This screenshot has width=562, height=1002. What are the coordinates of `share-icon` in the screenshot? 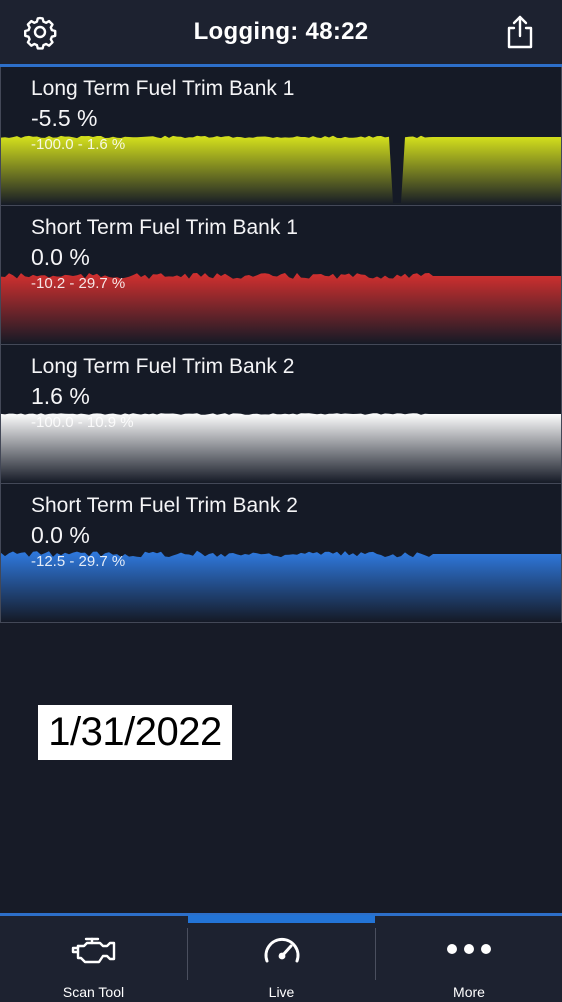 It's located at (520, 32).